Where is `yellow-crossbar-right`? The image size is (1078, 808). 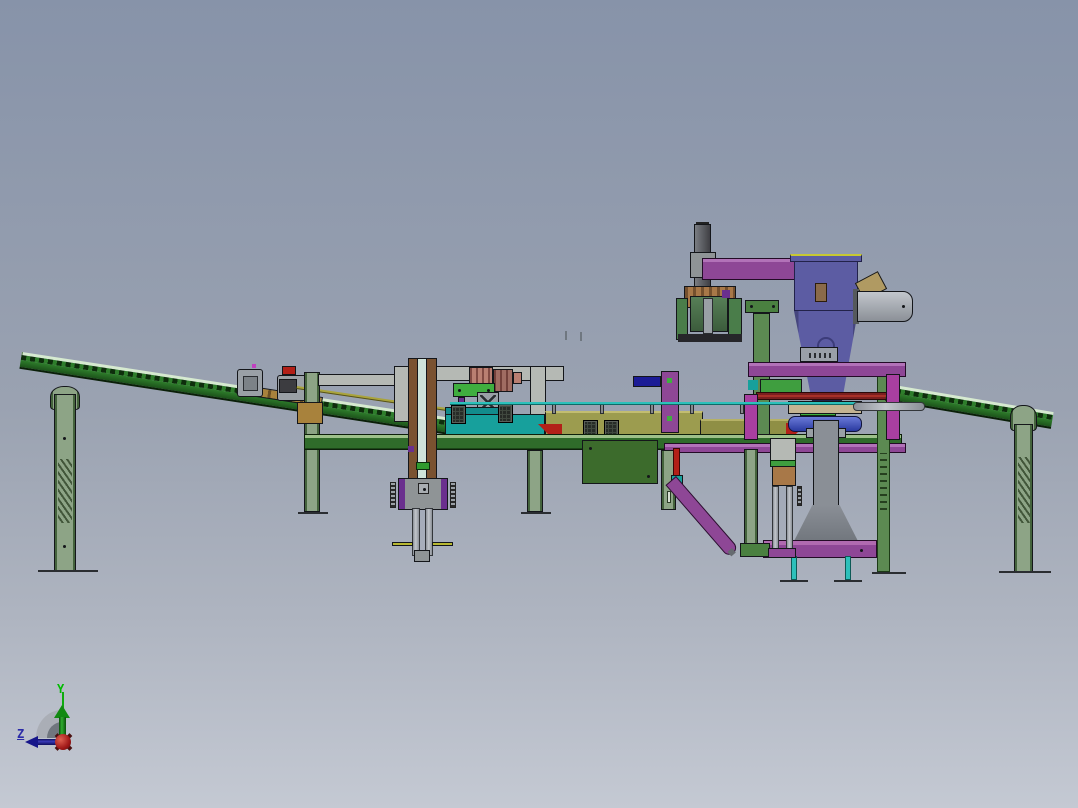
yellow-crossbar-right is located at coordinates (442, 544).